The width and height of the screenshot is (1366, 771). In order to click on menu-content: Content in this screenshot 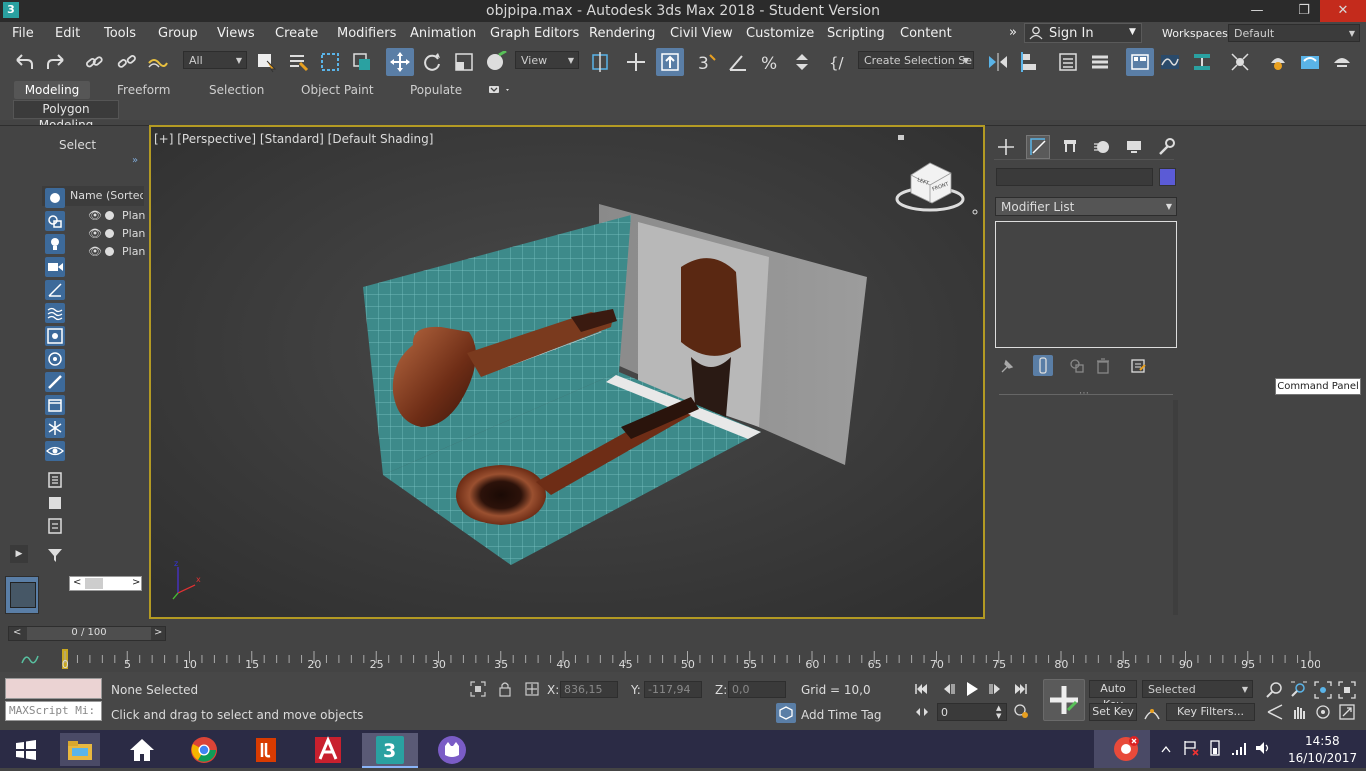, I will do `click(926, 33)`.